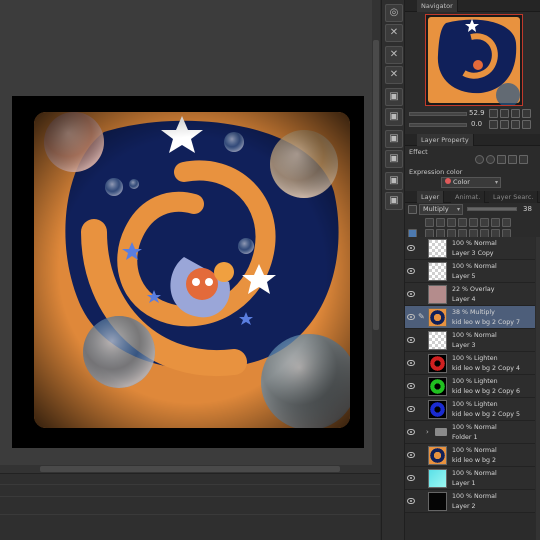 Image resolution: width=540 pixels, height=540 pixels. Describe the element at coordinates (492, 209) in the screenshot. I see `opacity-slider` at that location.